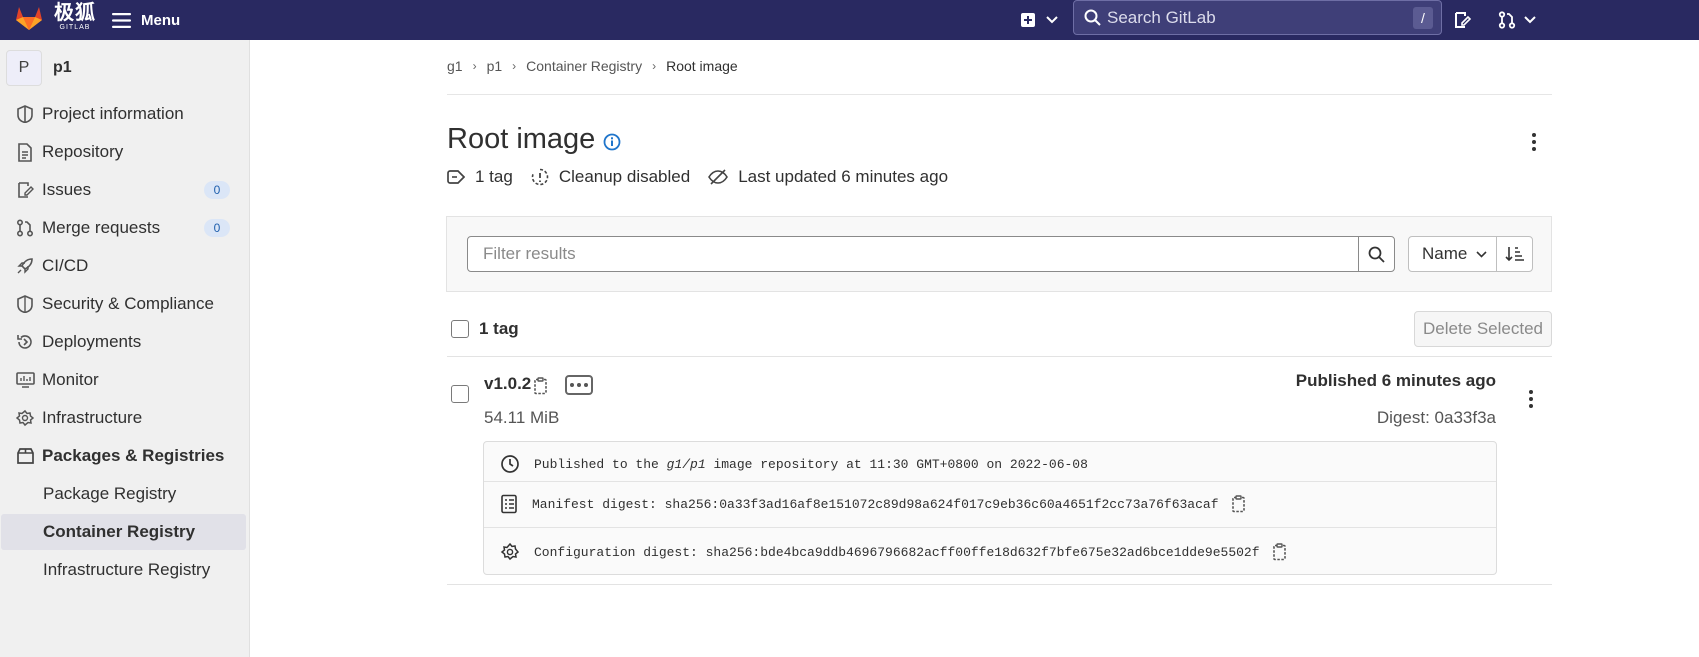  What do you see at coordinates (123, 152) in the screenshot?
I see `sidebar-item-repository: Repository` at bounding box center [123, 152].